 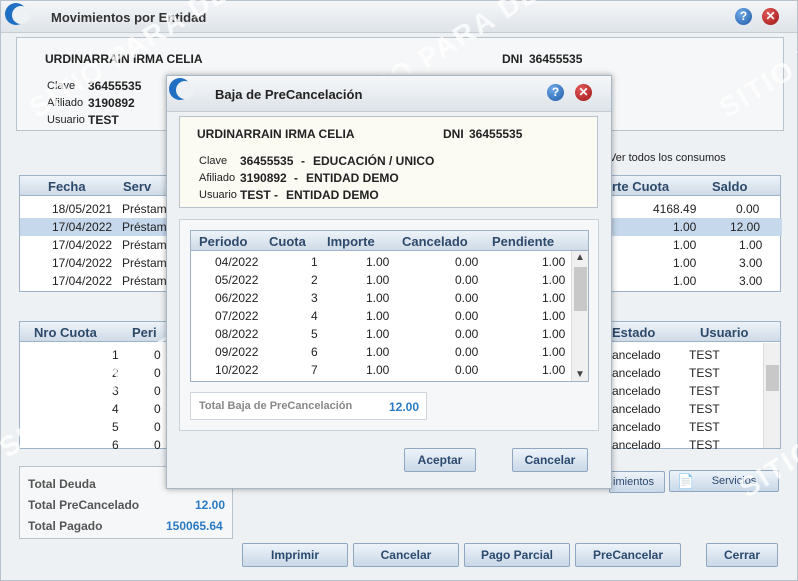 I want to click on cell-periodo: 08/2022, so click(x=237, y=334).